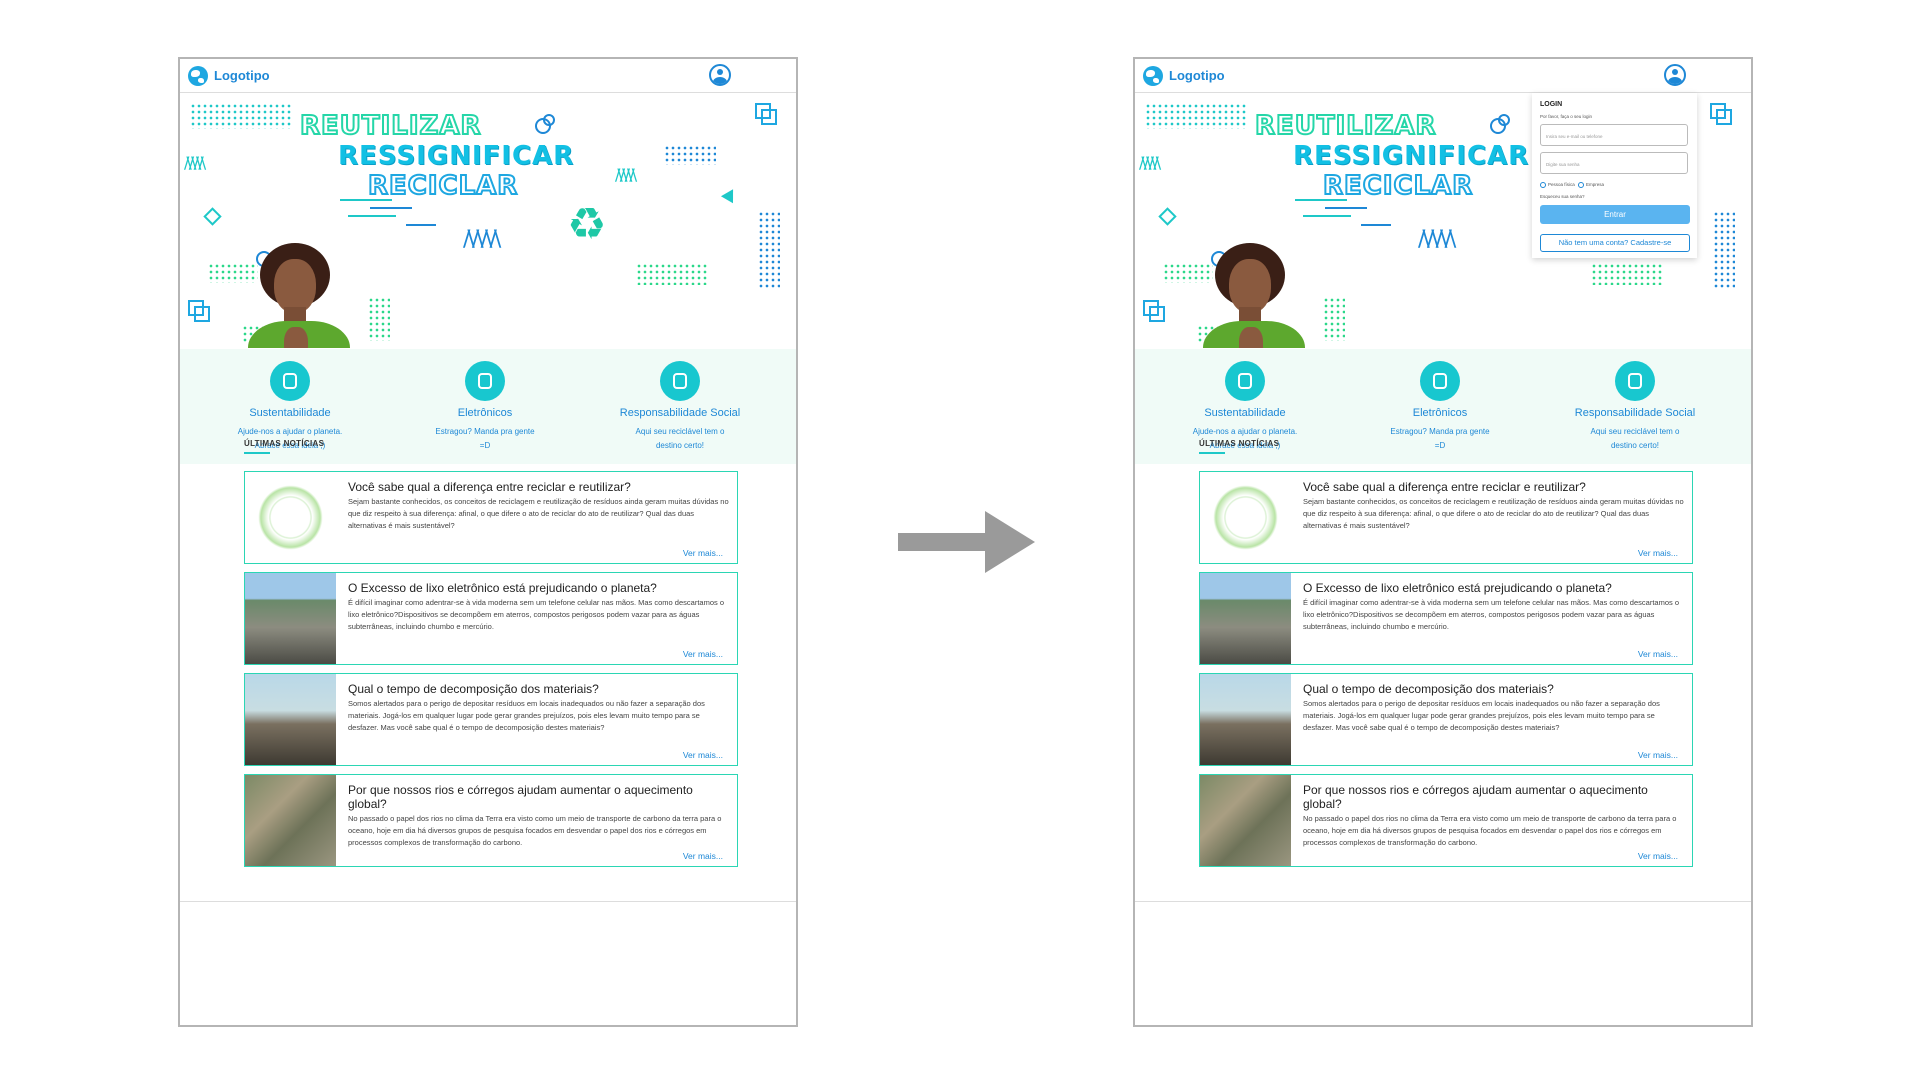  What do you see at coordinates (1615, 243) in the screenshot?
I see `register-button: Não tem uma conta? Cadastre-se` at bounding box center [1615, 243].